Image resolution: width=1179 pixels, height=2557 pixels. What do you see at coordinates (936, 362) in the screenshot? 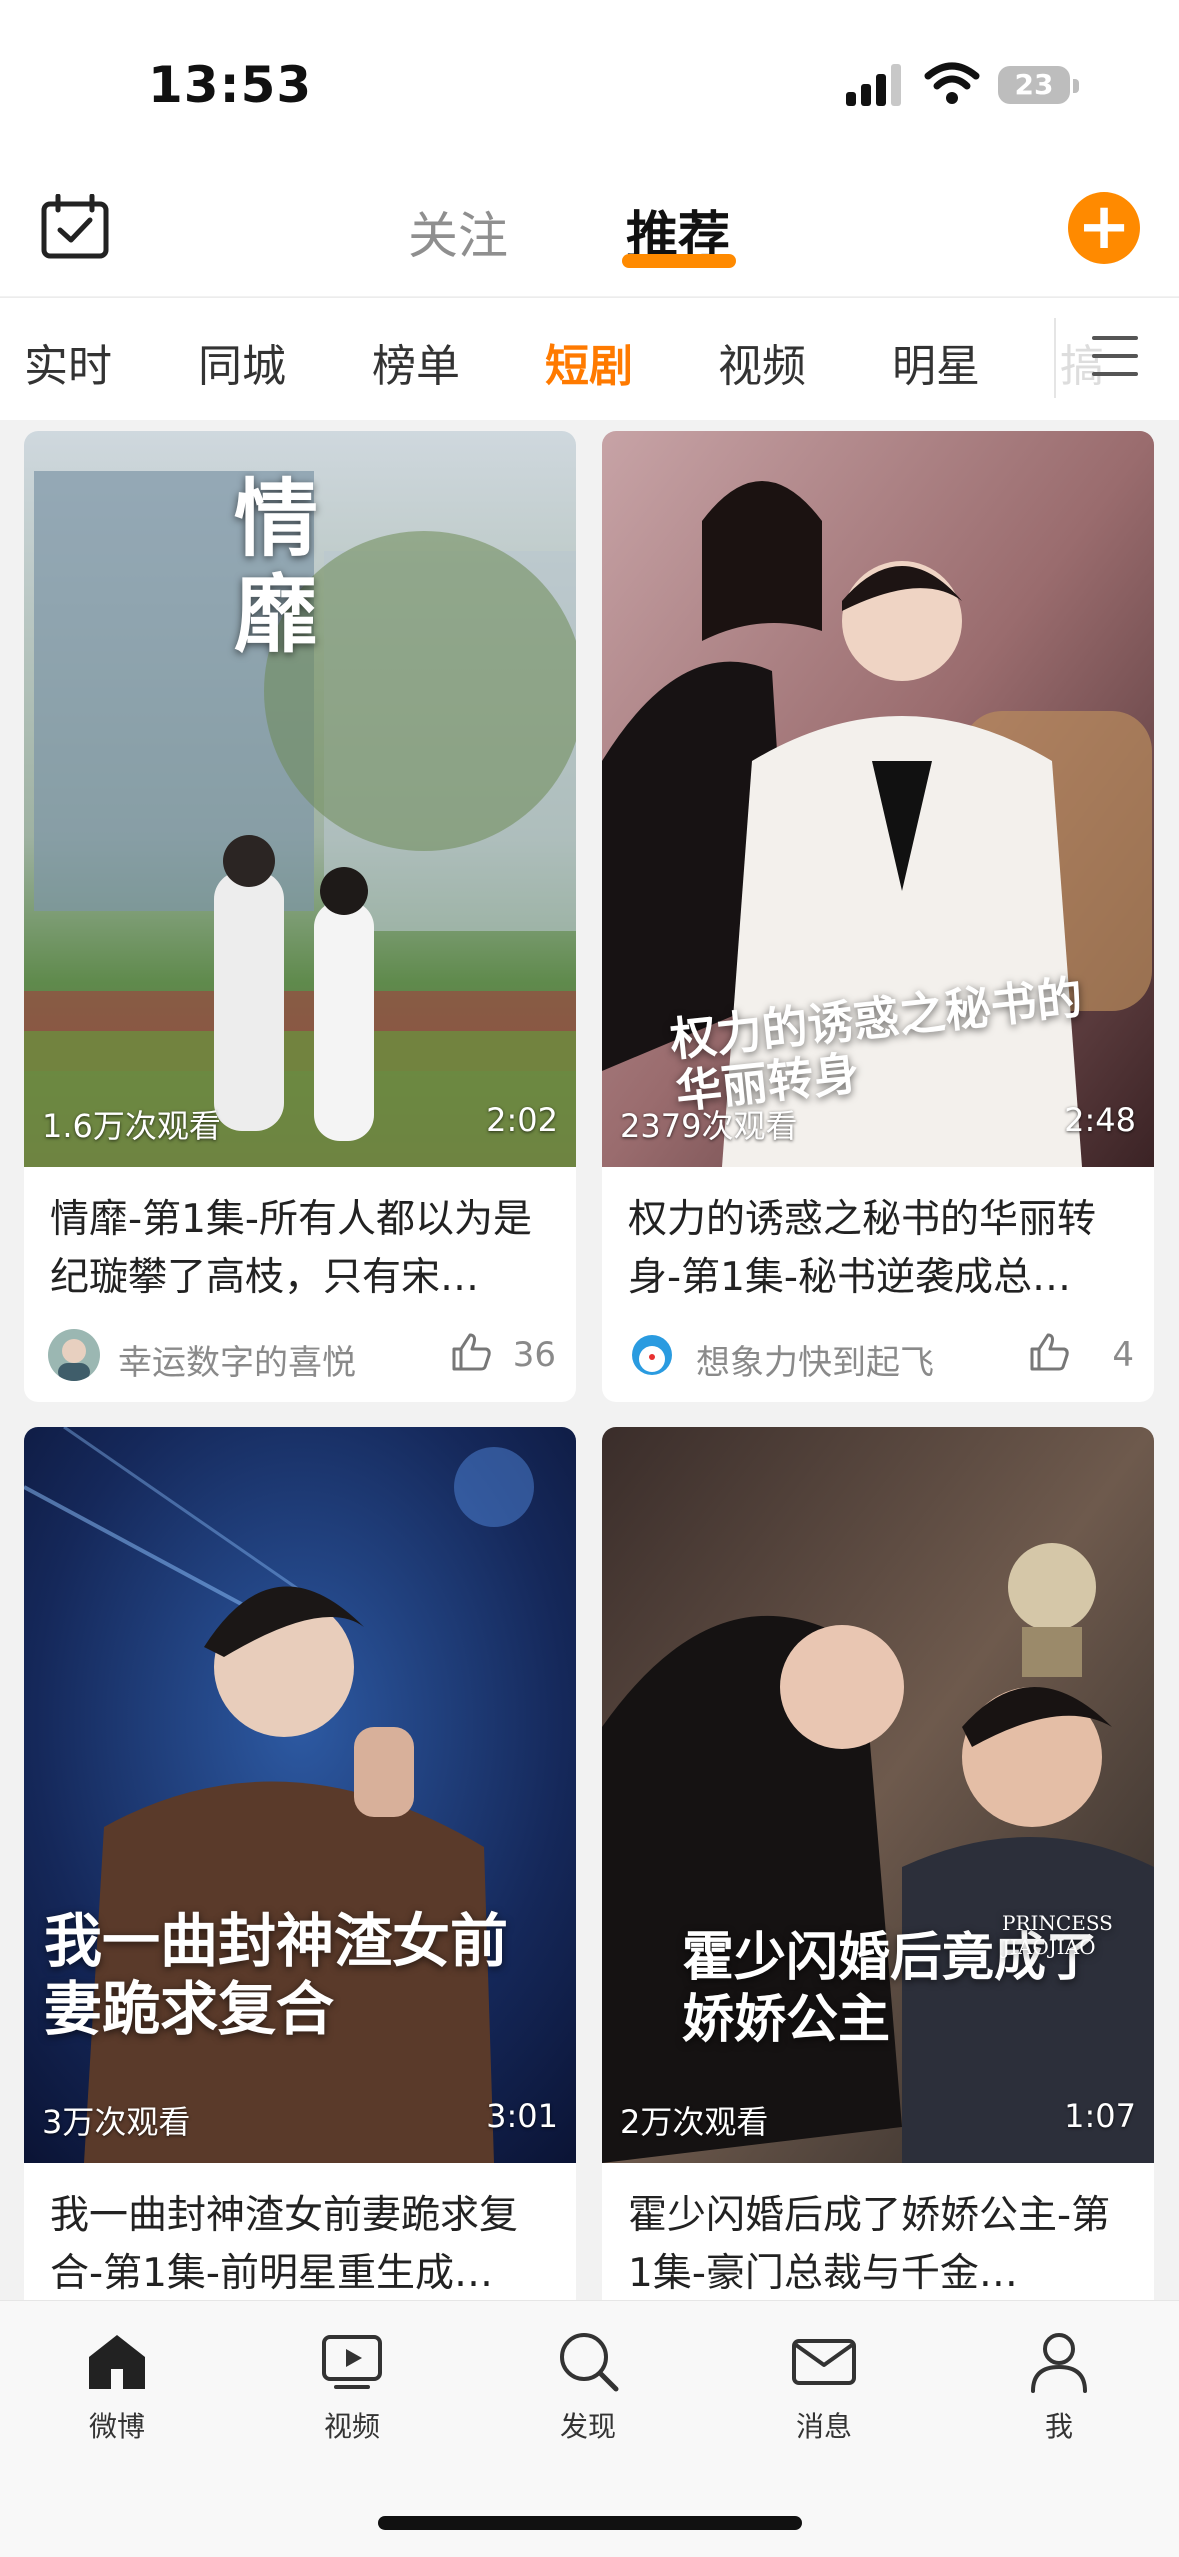
I see `category-celebrity: 明星` at bounding box center [936, 362].